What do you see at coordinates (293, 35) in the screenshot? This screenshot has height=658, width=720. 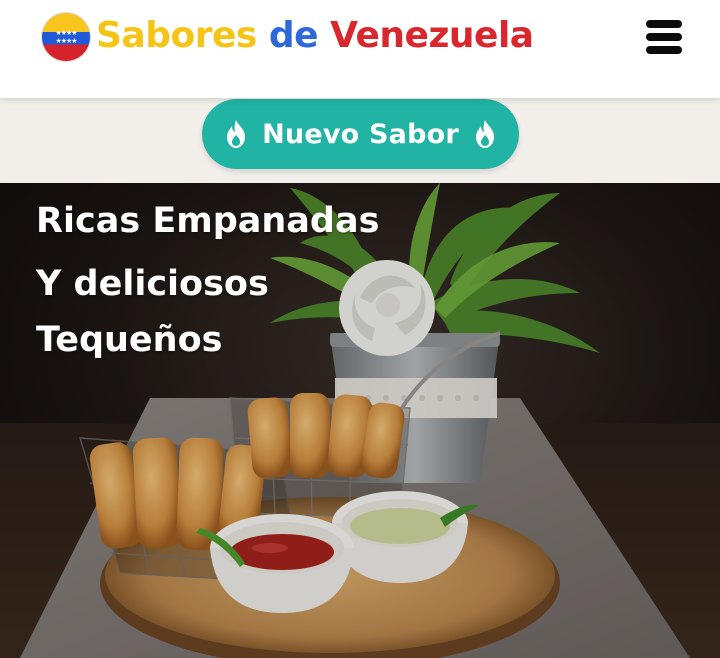 I see `title-word-de: de` at bounding box center [293, 35].